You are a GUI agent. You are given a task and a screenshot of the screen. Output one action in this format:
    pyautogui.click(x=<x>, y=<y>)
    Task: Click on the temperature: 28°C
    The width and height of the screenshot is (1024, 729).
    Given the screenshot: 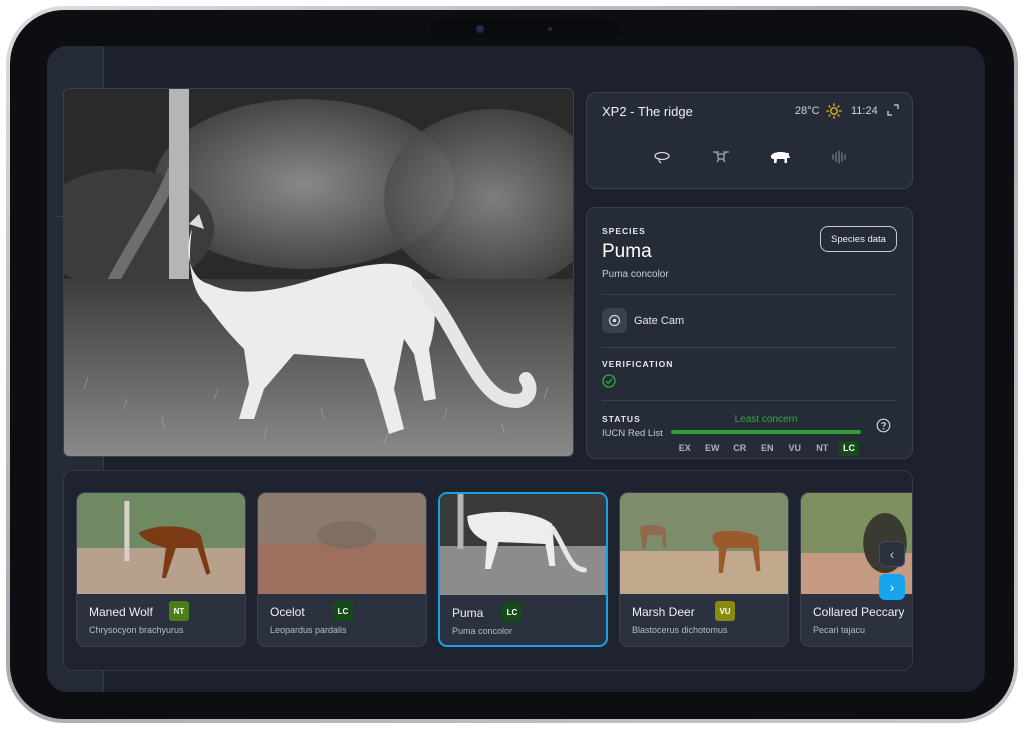 What is the action you would take?
    pyautogui.click(x=807, y=111)
    